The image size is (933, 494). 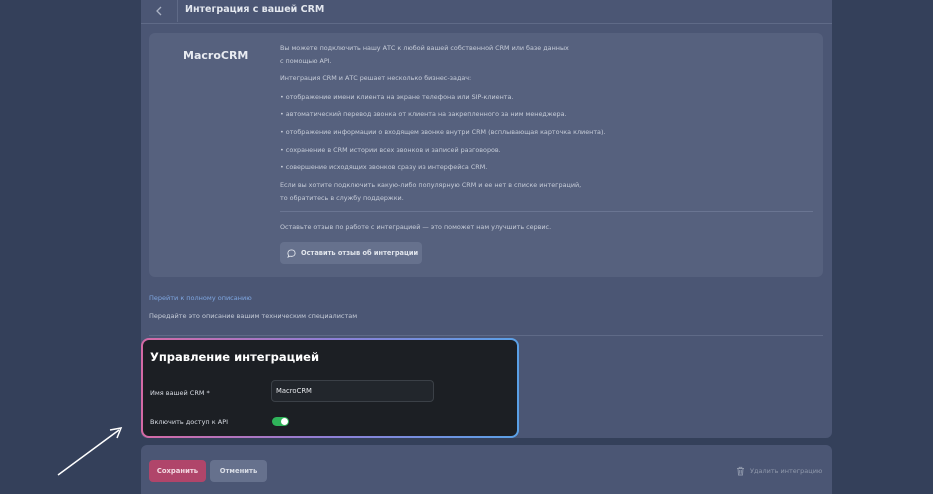 What do you see at coordinates (280, 421) in the screenshot?
I see `api-access-toggle` at bounding box center [280, 421].